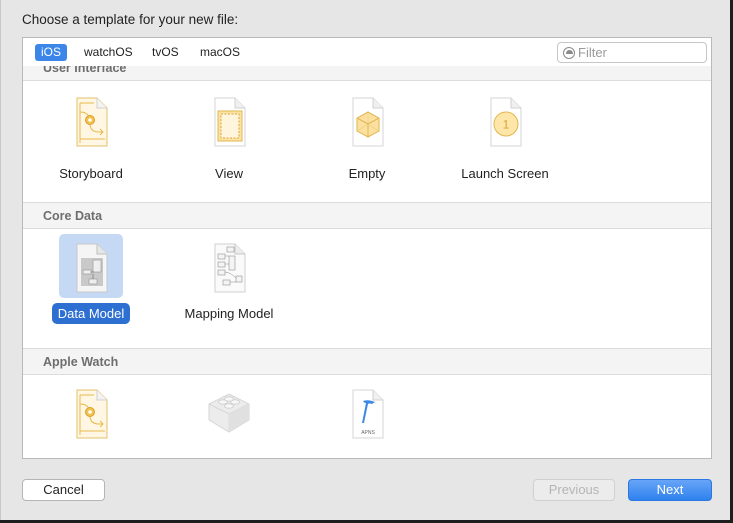 Image resolution: width=733 pixels, height=523 pixels. I want to click on dialog-prompt: Choose a template for your new file:, so click(130, 19).